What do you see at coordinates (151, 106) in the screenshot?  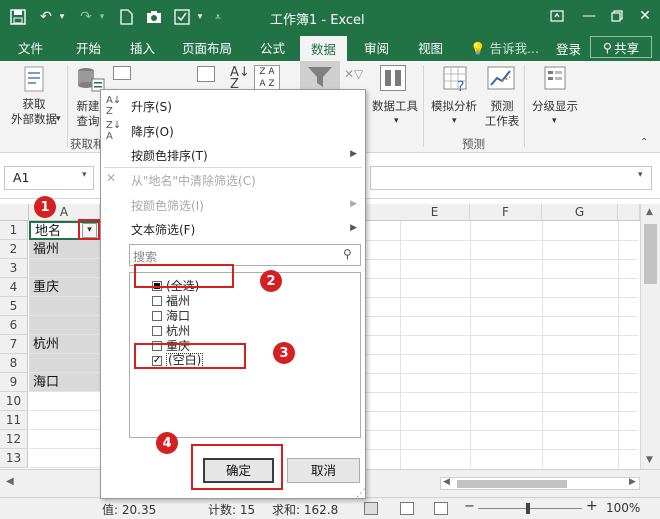 I see `menu-item-sort-ascending: 升序(S)` at bounding box center [151, 106].